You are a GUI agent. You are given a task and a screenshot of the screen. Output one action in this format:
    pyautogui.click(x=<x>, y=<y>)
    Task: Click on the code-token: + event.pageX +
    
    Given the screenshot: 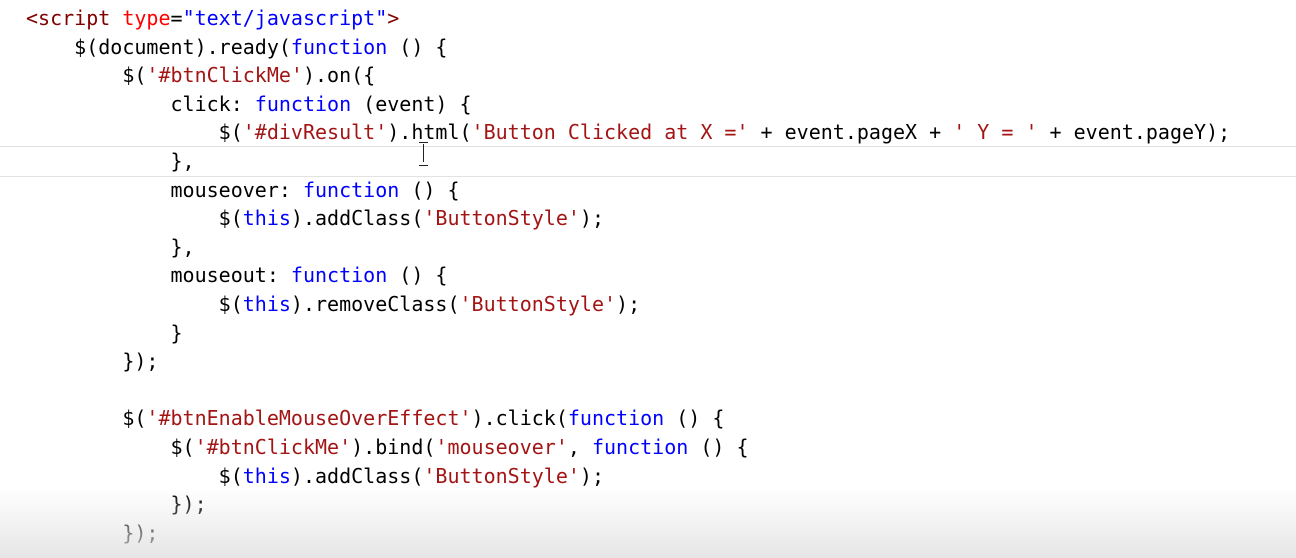 What is the action you would take?
    pyautogui.click(x=851, y=132)
    